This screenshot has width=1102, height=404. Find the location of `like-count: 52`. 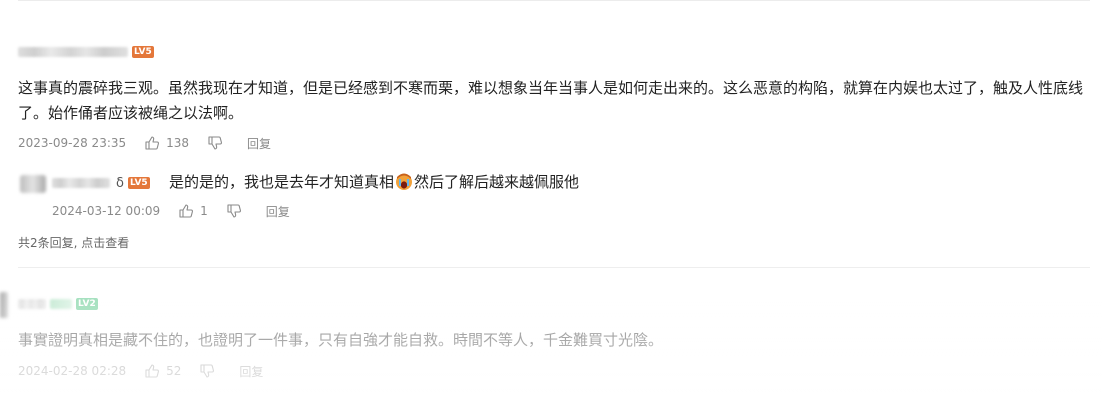

like-count: 52 is located at coordinates (174, 371).